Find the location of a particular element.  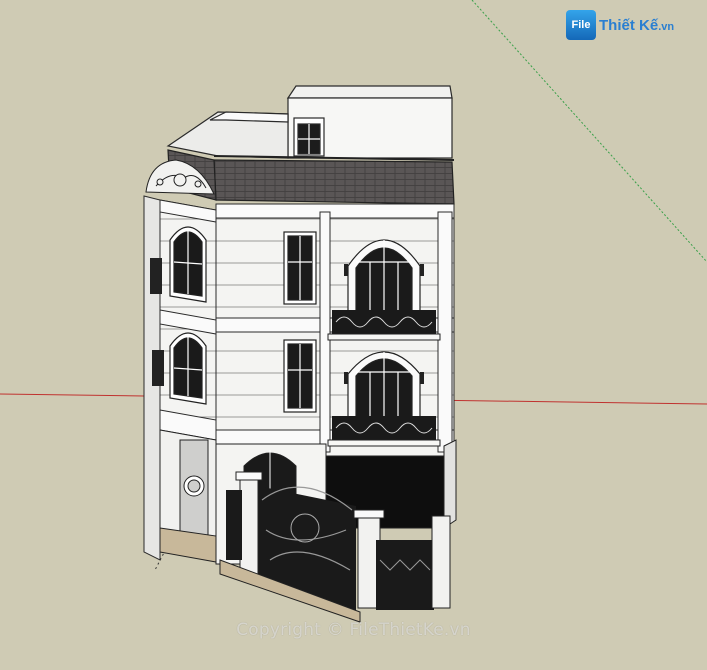

french-door-lower is located at coordinates (384, 386).